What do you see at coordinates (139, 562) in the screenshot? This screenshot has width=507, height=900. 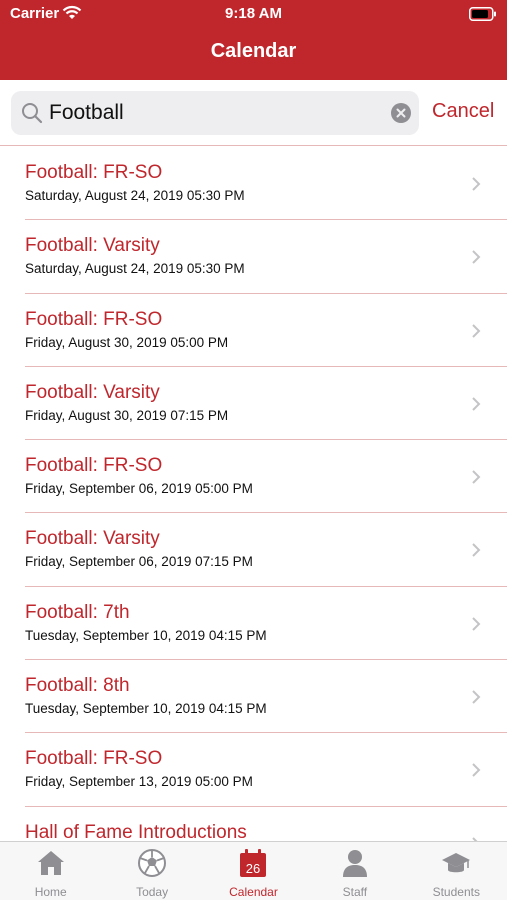 I see `event-date: Friday, September 06, 2019 07:15 PM` at bounding box center [139, 562].